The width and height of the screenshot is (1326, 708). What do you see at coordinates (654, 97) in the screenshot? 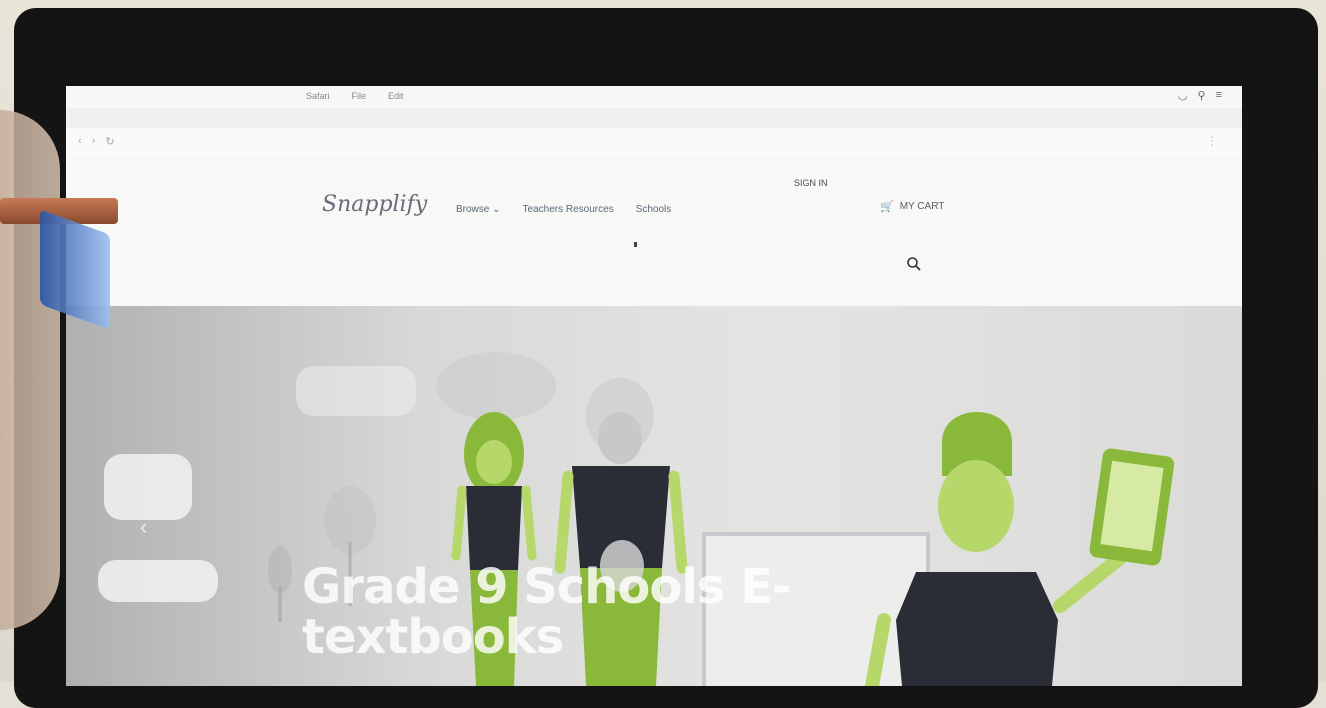
I see `os-menu-bar: Safari File Edit ◡ ⚲ ≡` at bounding box center [654, 97].